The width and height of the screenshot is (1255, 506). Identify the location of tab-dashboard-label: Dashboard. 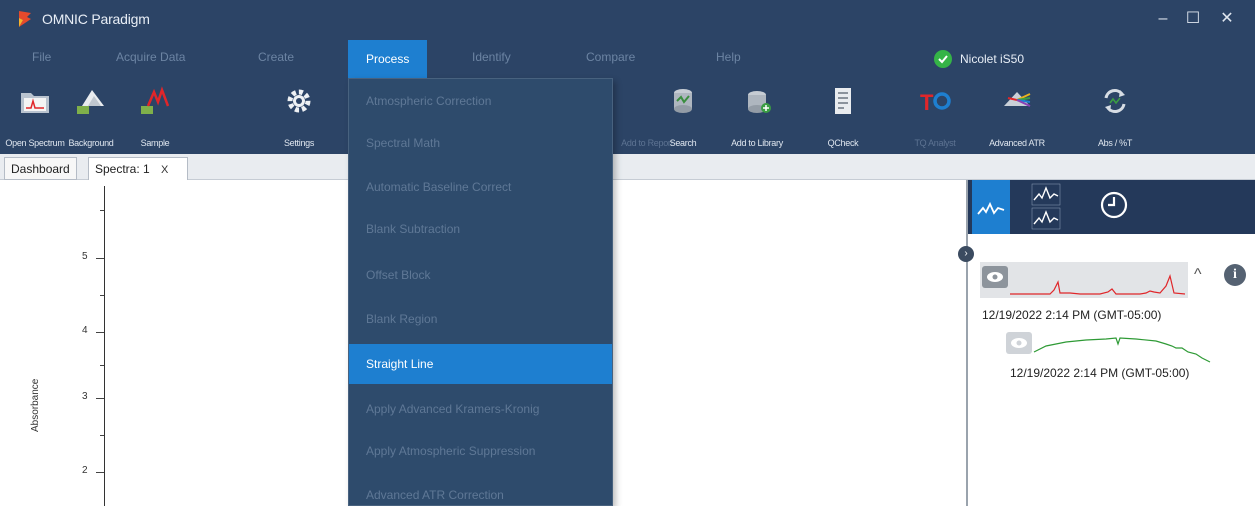
(40, 169).